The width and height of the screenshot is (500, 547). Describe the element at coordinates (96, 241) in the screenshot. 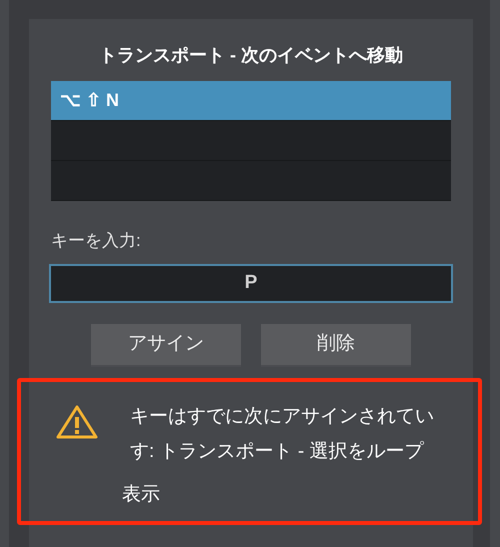

I see `key-input-label: キーを入力:` at that location.